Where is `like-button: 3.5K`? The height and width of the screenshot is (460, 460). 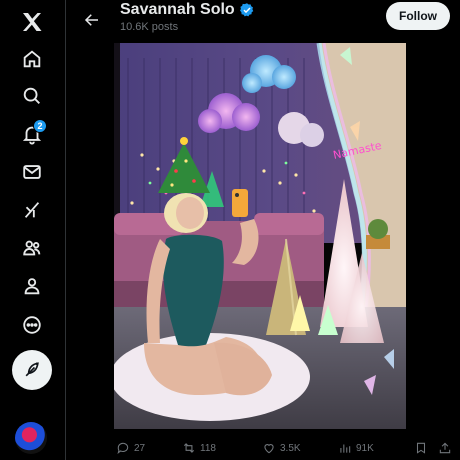 like-button: 3.5K is located at coordinates (281, 448).